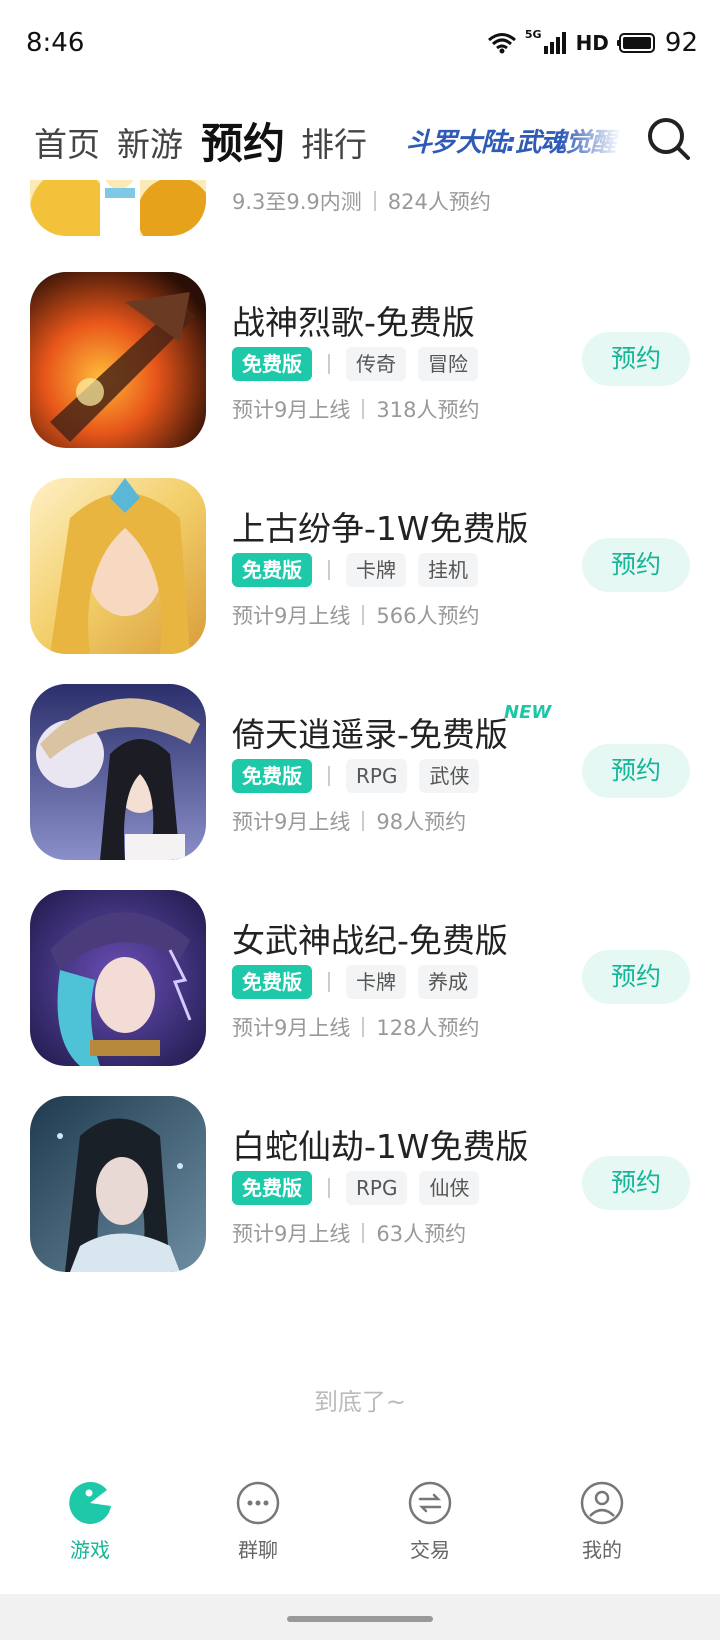  What do you see at coordinates (591, 141) in the screenshot?
I see `promo-fade` at bounding box center [591, 141].